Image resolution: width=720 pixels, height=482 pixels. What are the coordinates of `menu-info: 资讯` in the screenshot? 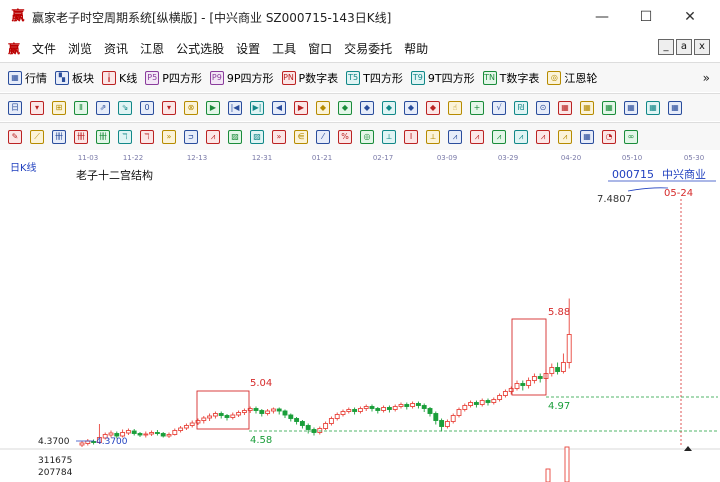 It's located at (116, 48).